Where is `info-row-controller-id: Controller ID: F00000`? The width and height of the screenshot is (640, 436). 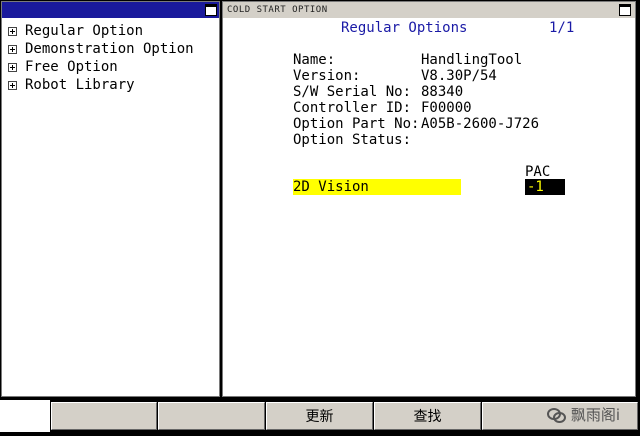
info-row-controller-id: Controller ID: F00000 is located at coordinates (416, 108).